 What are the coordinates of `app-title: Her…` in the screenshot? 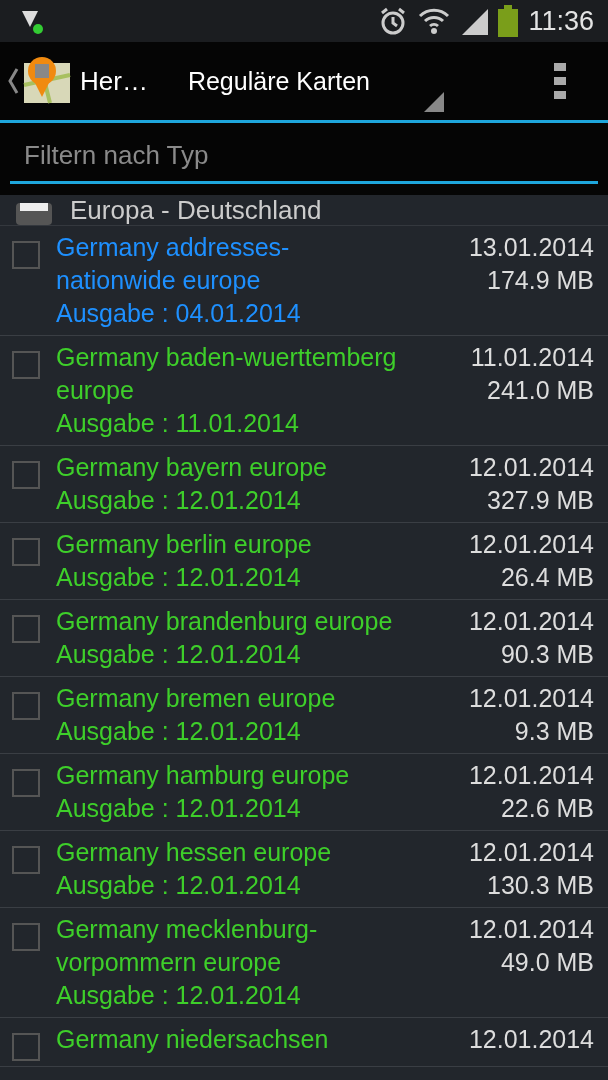 It's located at (114, 81).